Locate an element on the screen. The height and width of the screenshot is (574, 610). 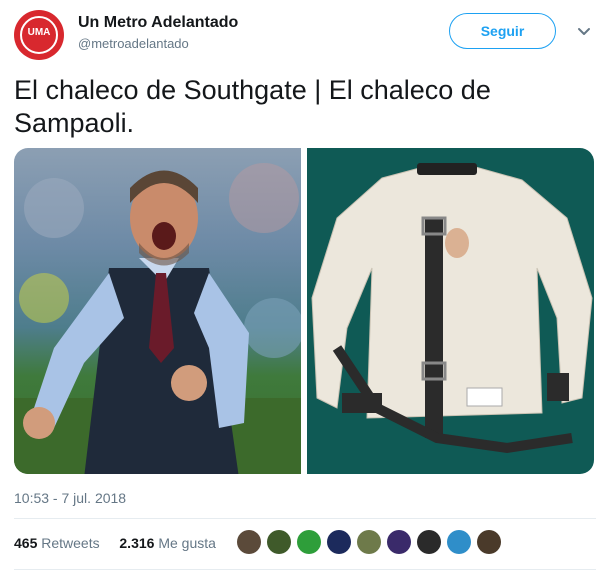
retweets-count: 465 is located at coordinates (25, 543).